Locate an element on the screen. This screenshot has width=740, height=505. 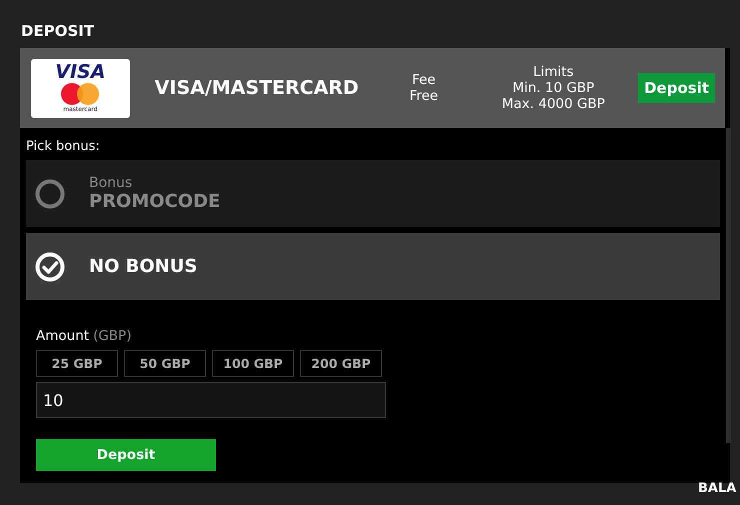
bonus-caption: Bonus is located at coordinates (111, 183).